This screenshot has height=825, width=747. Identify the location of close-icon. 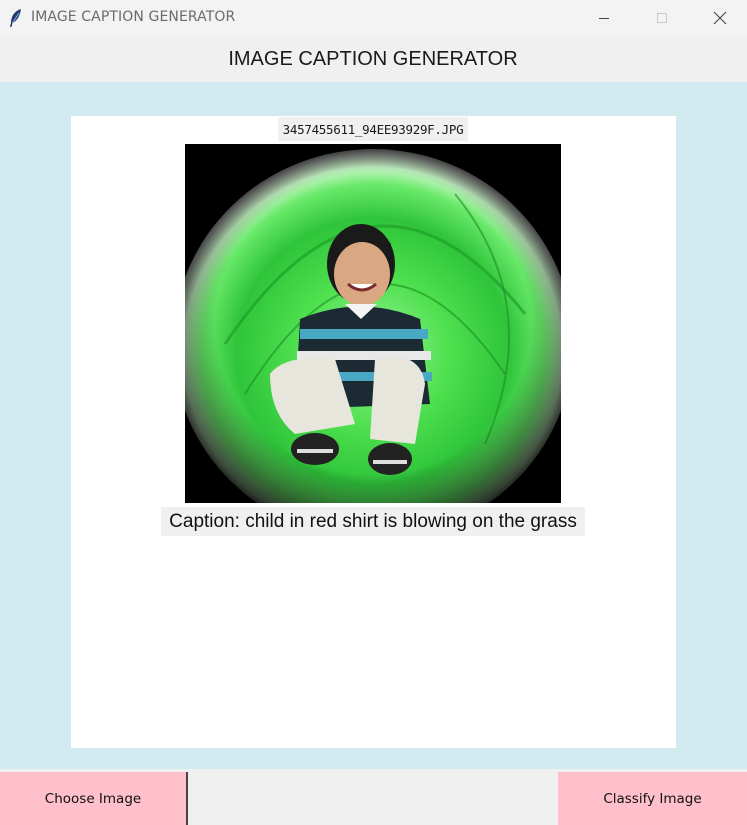
(720, 18).